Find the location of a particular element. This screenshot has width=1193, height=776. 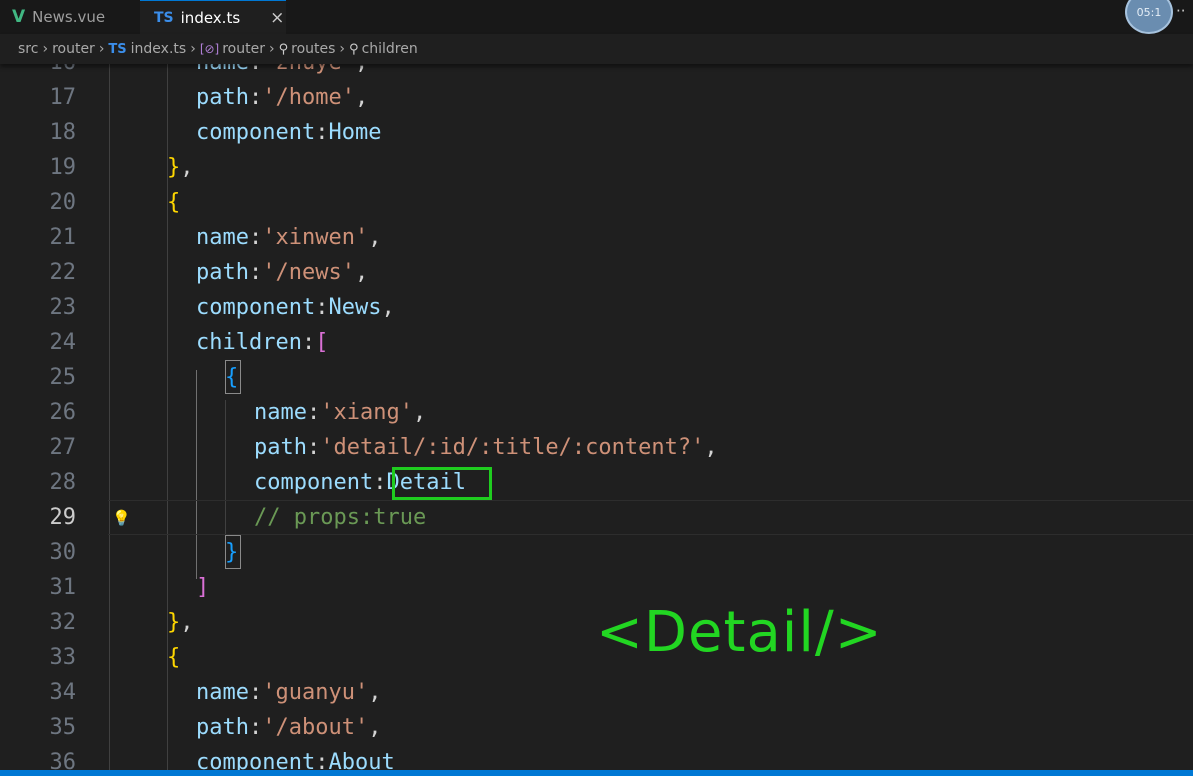

tab-label: index.ts is located at coordinates (210, 17).